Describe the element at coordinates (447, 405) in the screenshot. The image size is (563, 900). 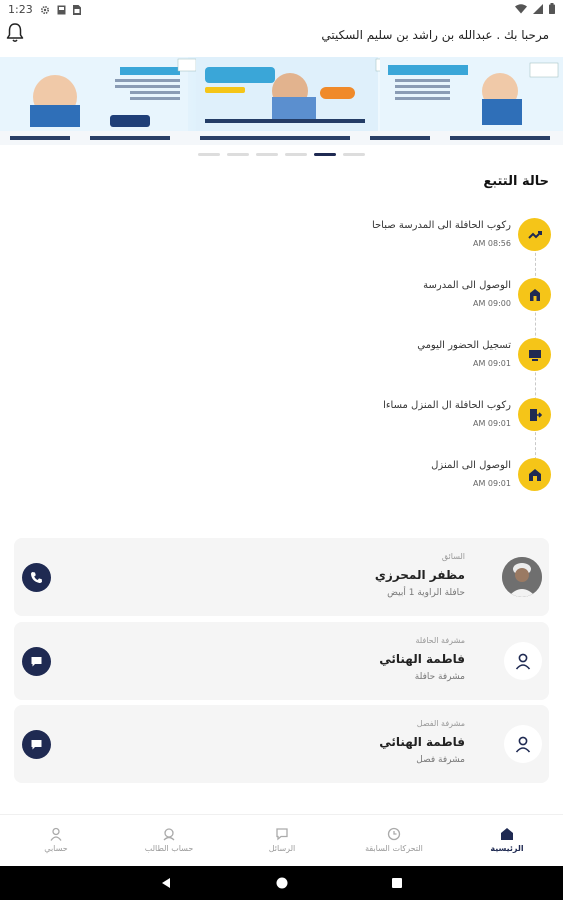
I see `timeline-event-title: ركوب الحافلة ال المنزل مساءا` at that location.